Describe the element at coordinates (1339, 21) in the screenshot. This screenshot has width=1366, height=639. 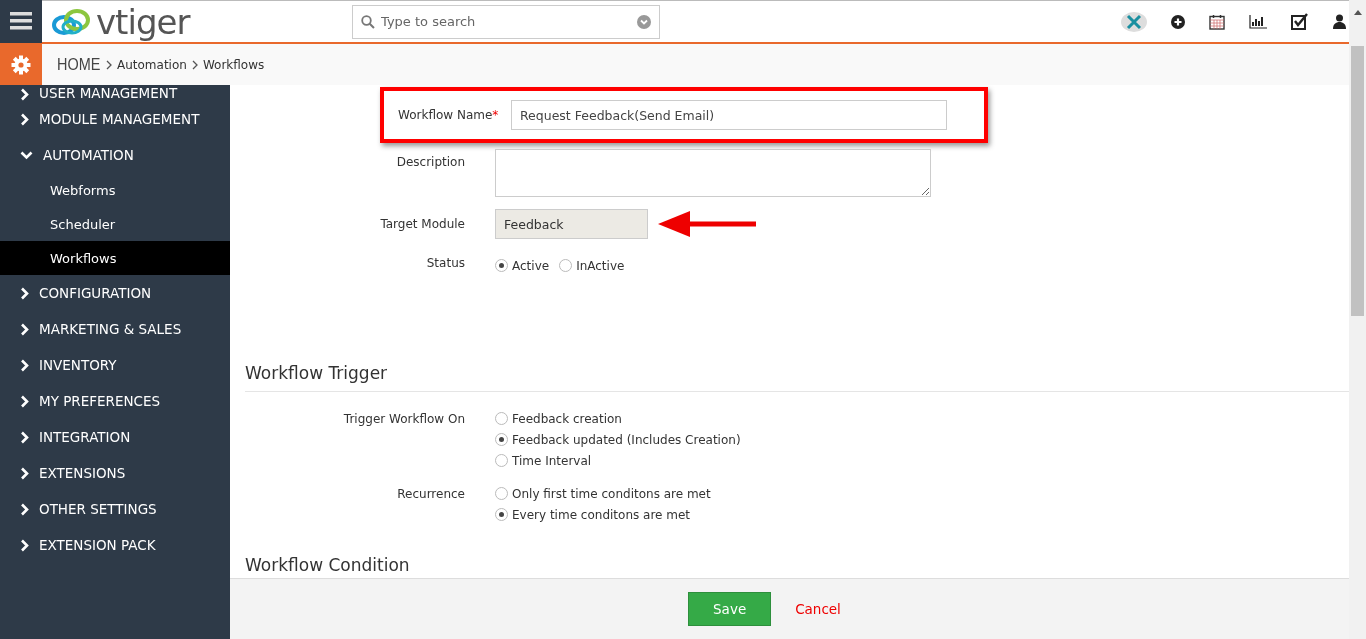
I see `user-icon` at that location.